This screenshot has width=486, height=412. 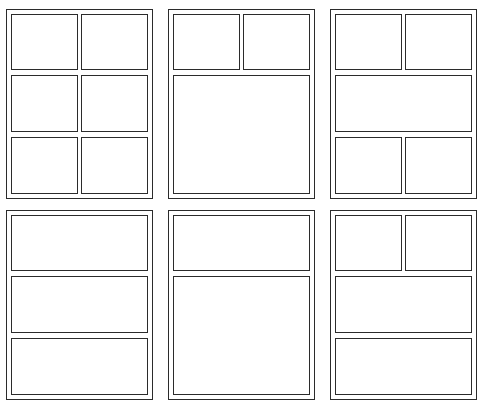 I want to click on layout-template-two-top-two-rows, so click(x=403, y=305).